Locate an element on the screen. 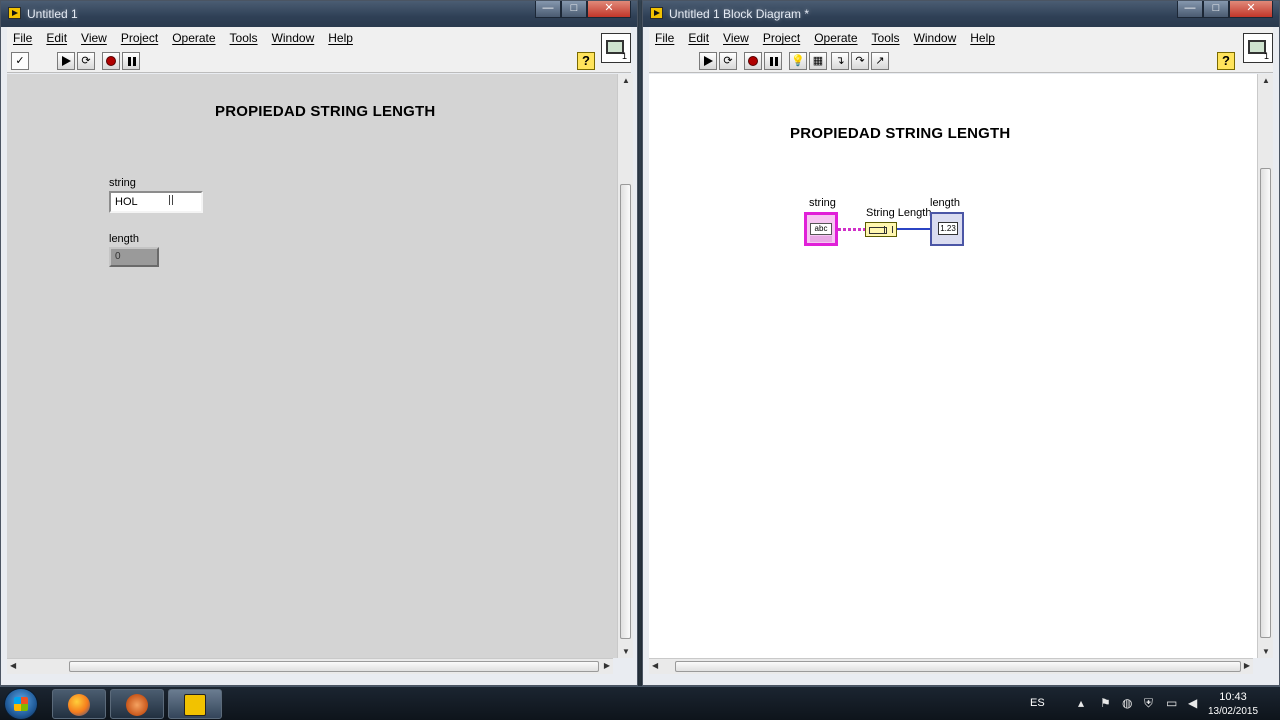 This screenshot has height=720, width=1280. block-diagram-titlebar: Untitled 1 Block Diagram * — □ ✕ is located at coordinates (961, 14).